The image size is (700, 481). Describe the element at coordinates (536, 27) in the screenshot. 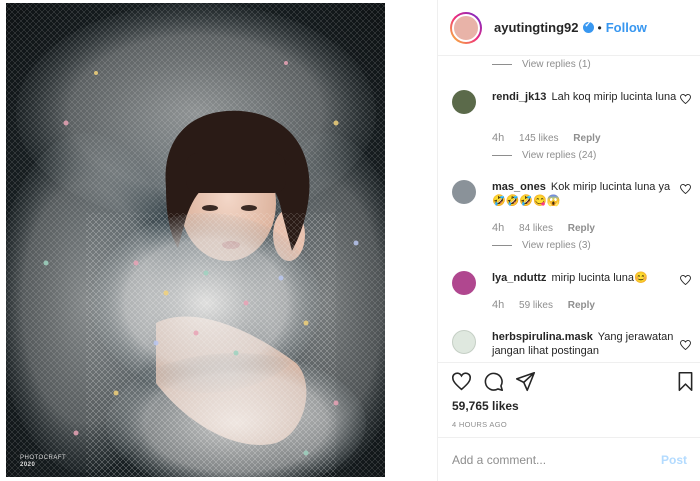

I see `author-username: ayutingting92` at that location.